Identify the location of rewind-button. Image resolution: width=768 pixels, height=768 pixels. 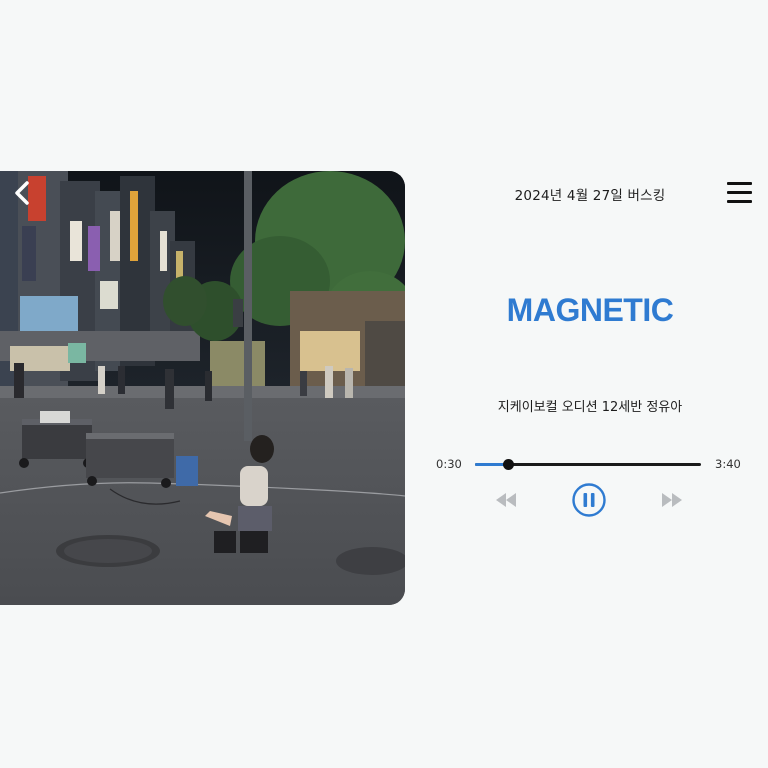
(506, 500).